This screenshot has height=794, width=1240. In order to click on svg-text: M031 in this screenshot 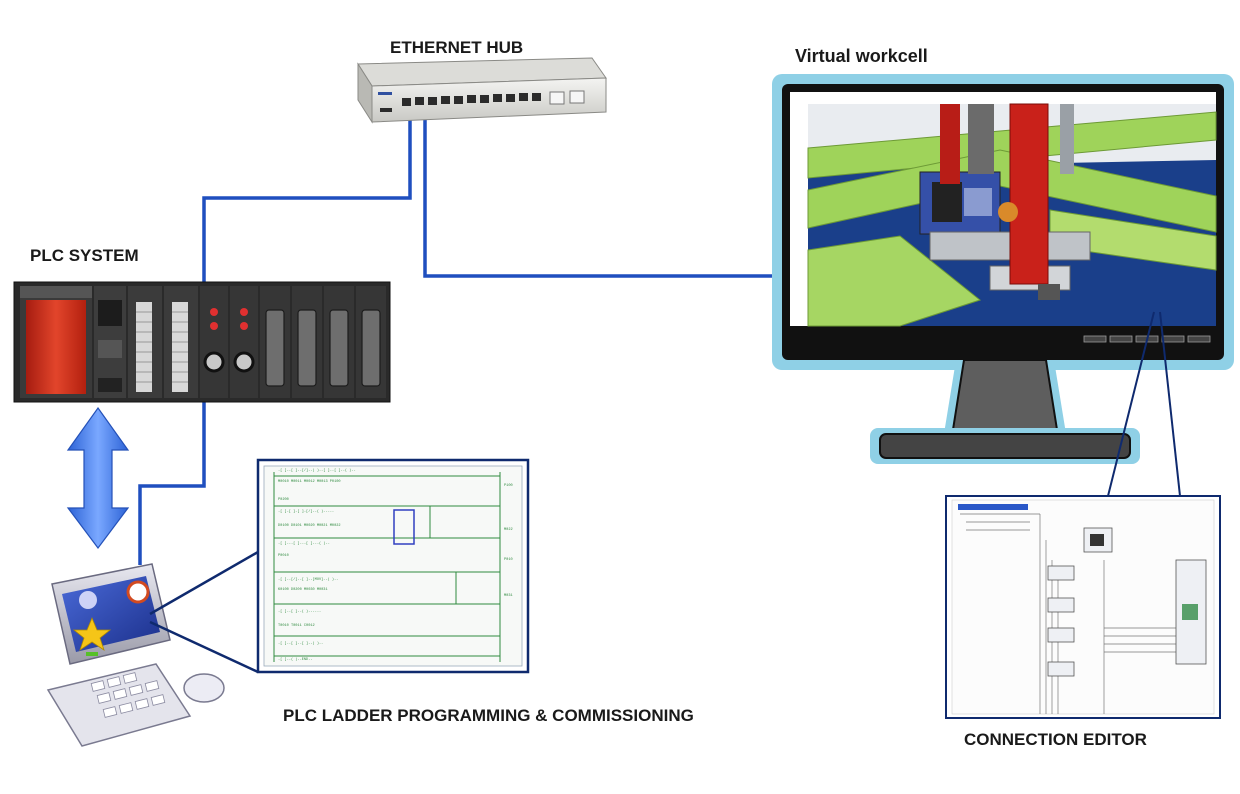, I will do `click(508, 596)`.